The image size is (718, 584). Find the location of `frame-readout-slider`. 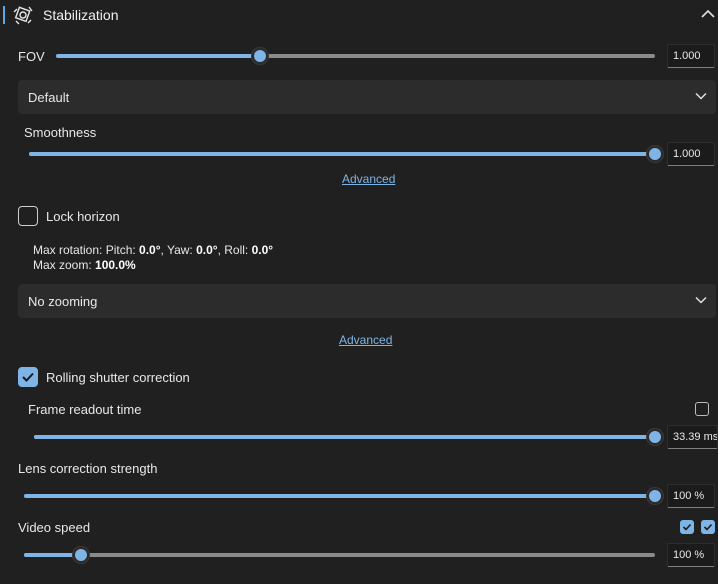

frame-readout-slider is located at coordinates (348, 437).